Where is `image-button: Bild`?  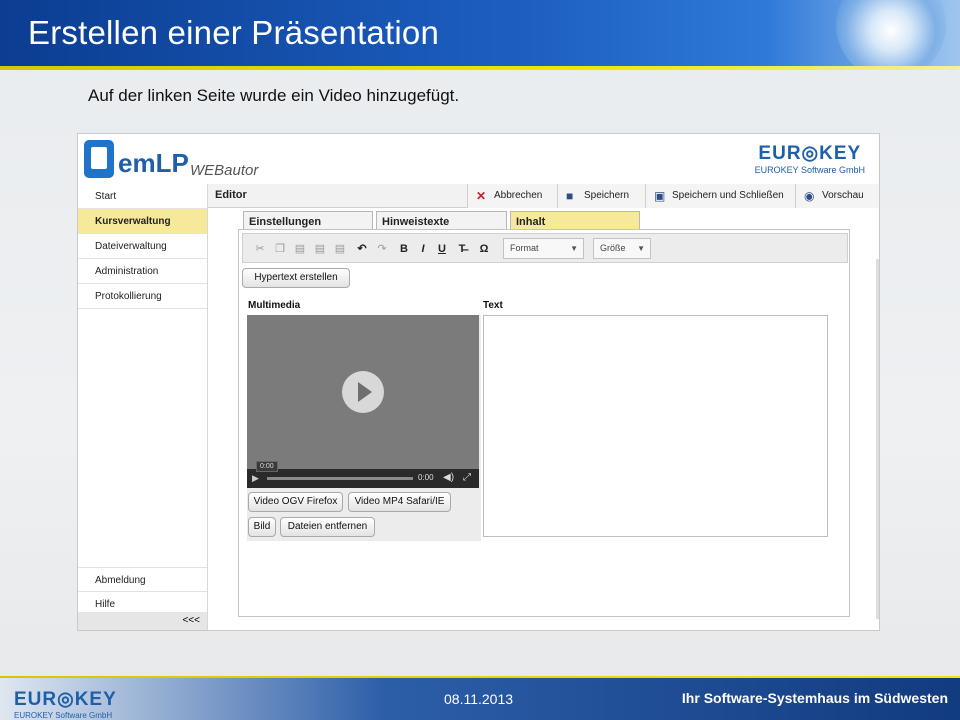 image-button: Bild is located at coordinates (262, 527).